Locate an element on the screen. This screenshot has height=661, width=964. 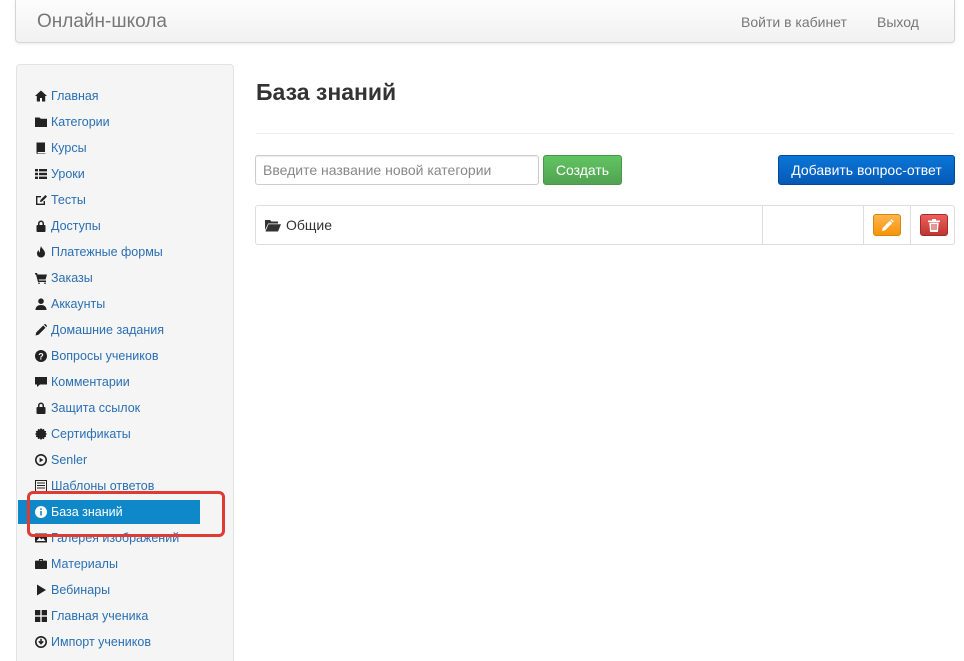
sidebar-item-18: Галерея изображений is located at coordinates (109, 538).